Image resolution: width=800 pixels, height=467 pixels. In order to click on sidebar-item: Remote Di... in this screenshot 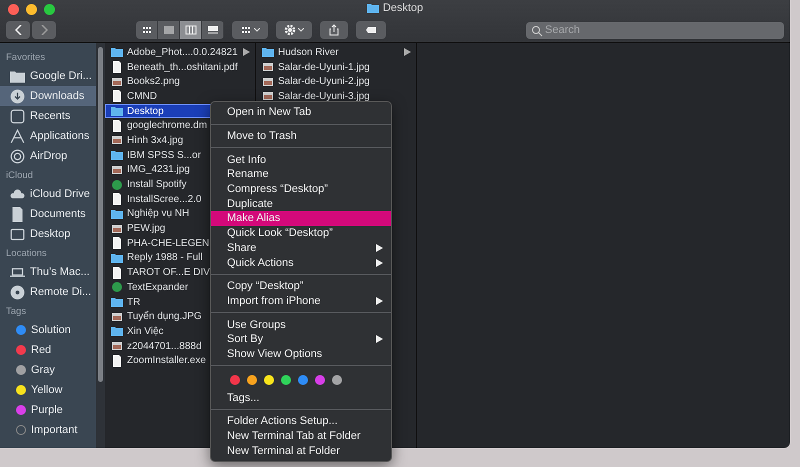, I will do `click(48, 292)`.